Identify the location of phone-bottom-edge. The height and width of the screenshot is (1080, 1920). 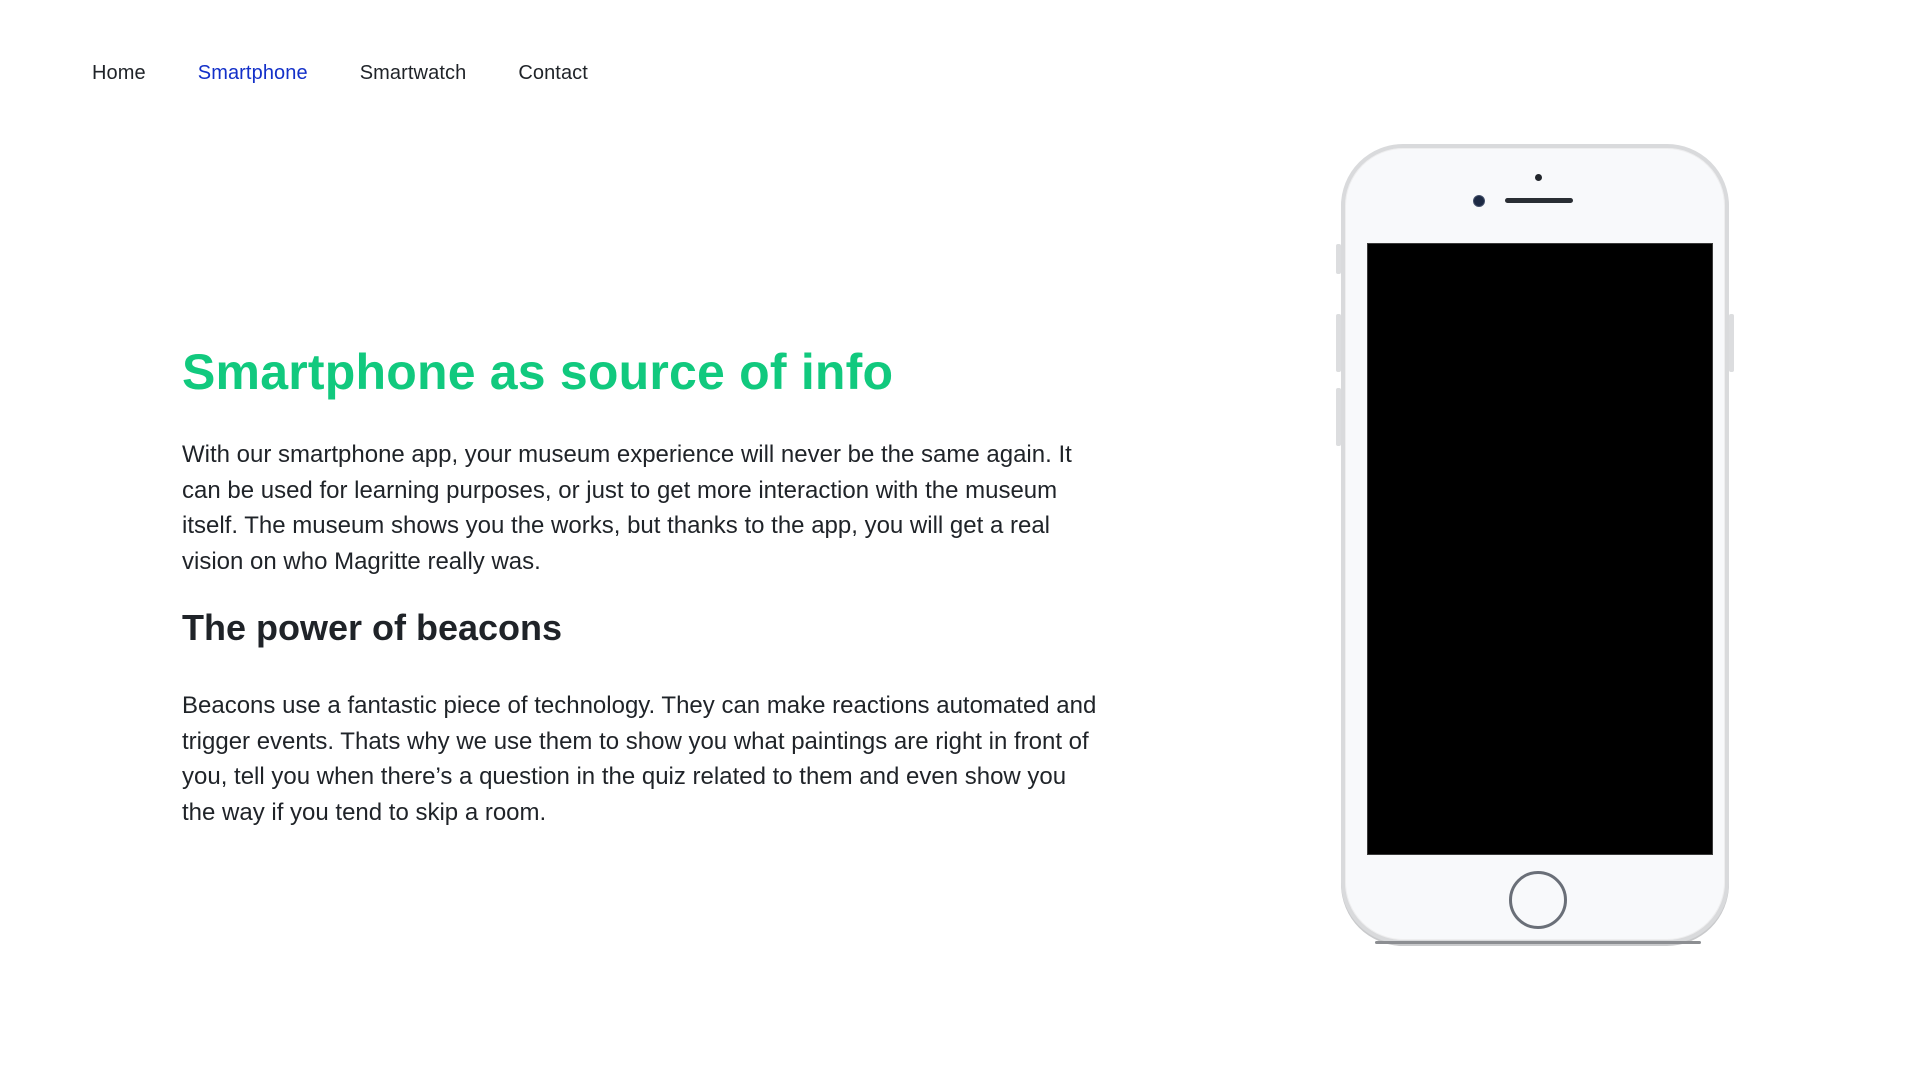
(1538, 942).